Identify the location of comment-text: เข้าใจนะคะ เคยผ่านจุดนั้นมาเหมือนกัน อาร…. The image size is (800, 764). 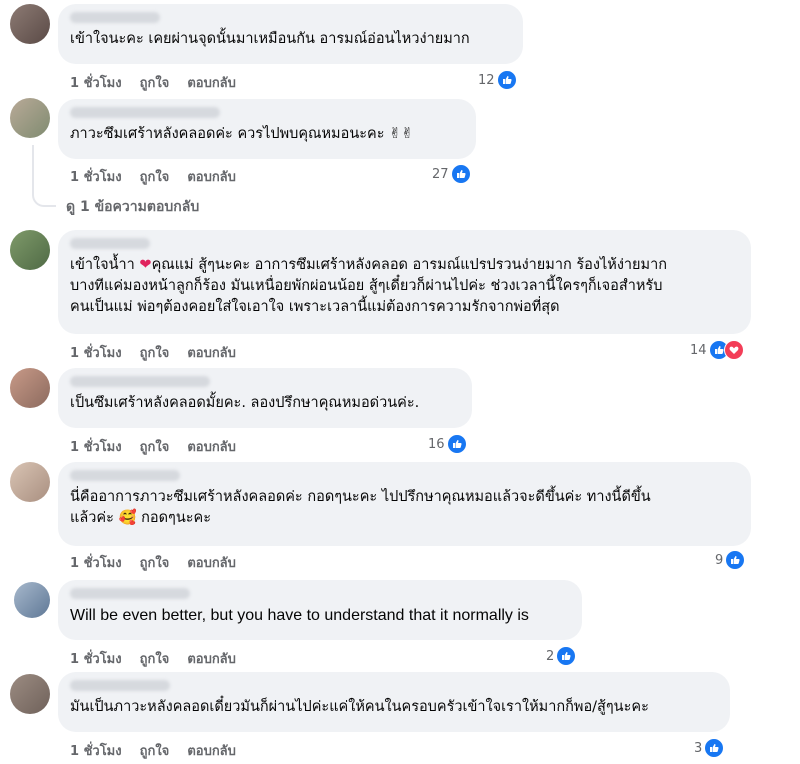
(270, 39).